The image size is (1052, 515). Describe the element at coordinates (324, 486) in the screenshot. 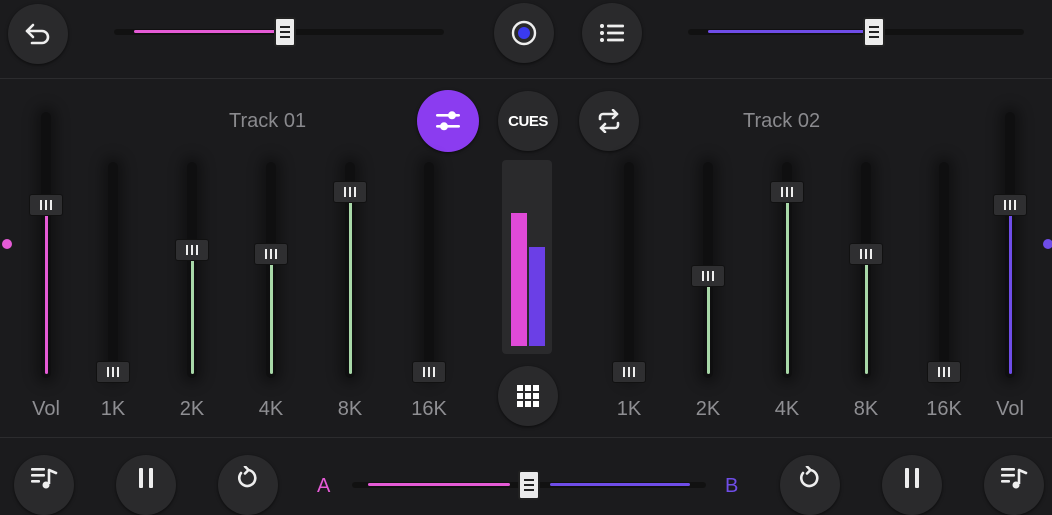

I see `crossfader-a-label: A` at that location.